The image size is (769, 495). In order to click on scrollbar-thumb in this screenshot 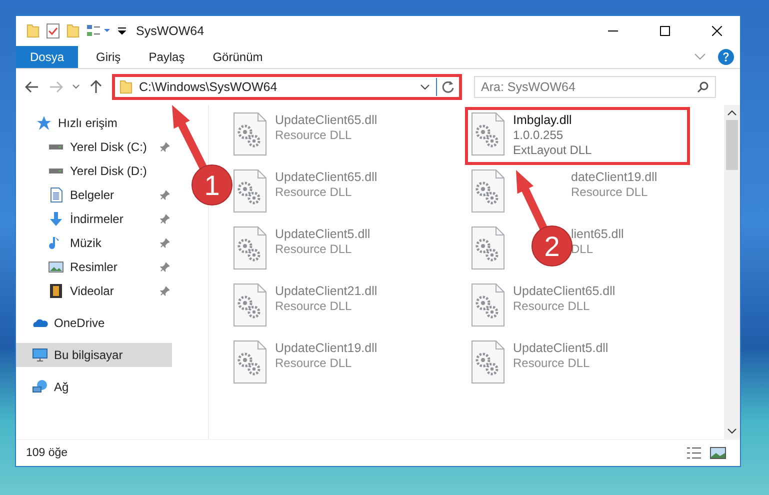, I will do `click(732, 145)`.